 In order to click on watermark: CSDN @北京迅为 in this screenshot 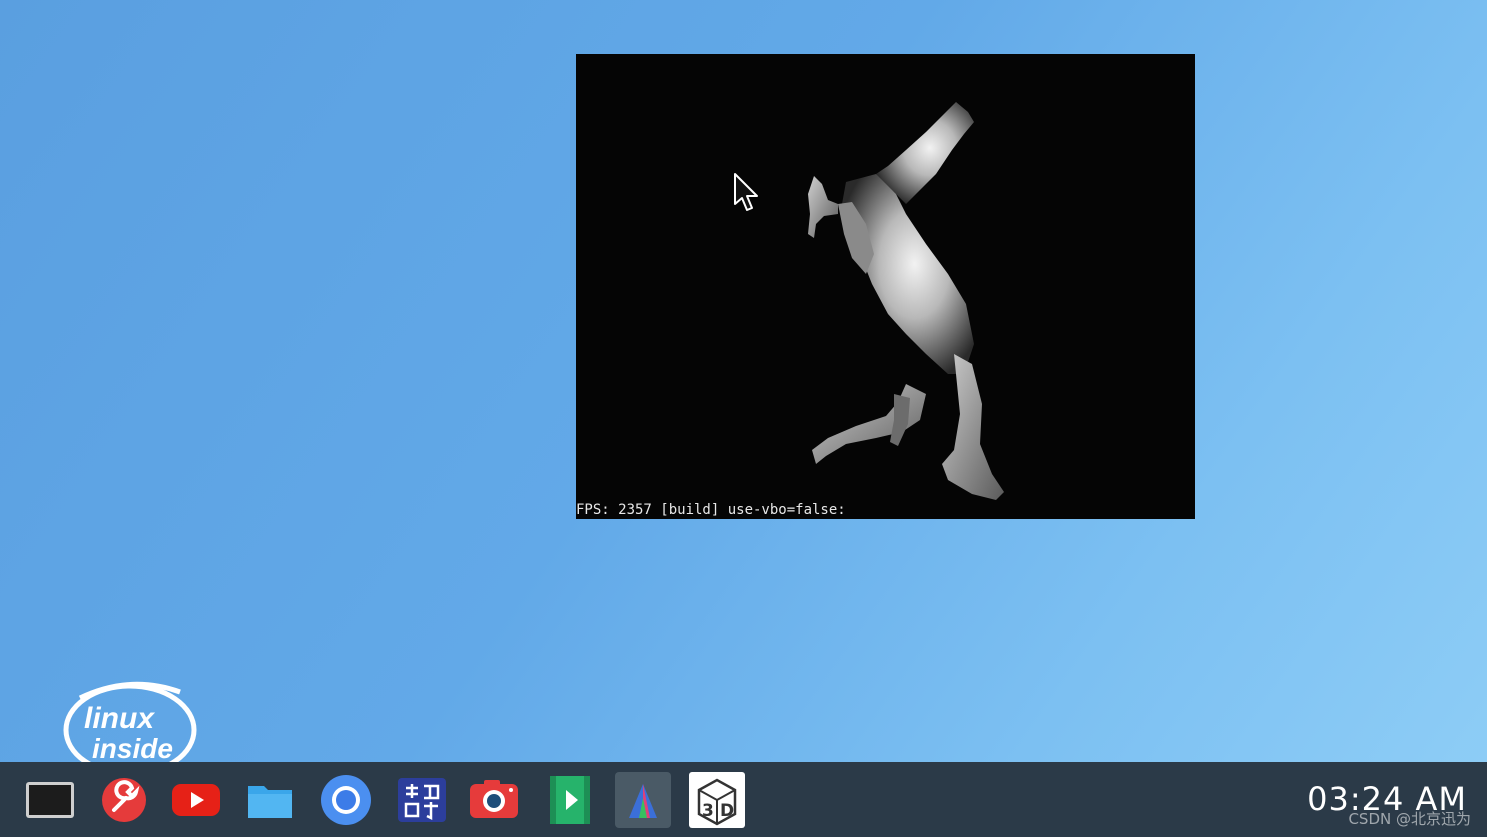, I will do `click(1409, 819)`.